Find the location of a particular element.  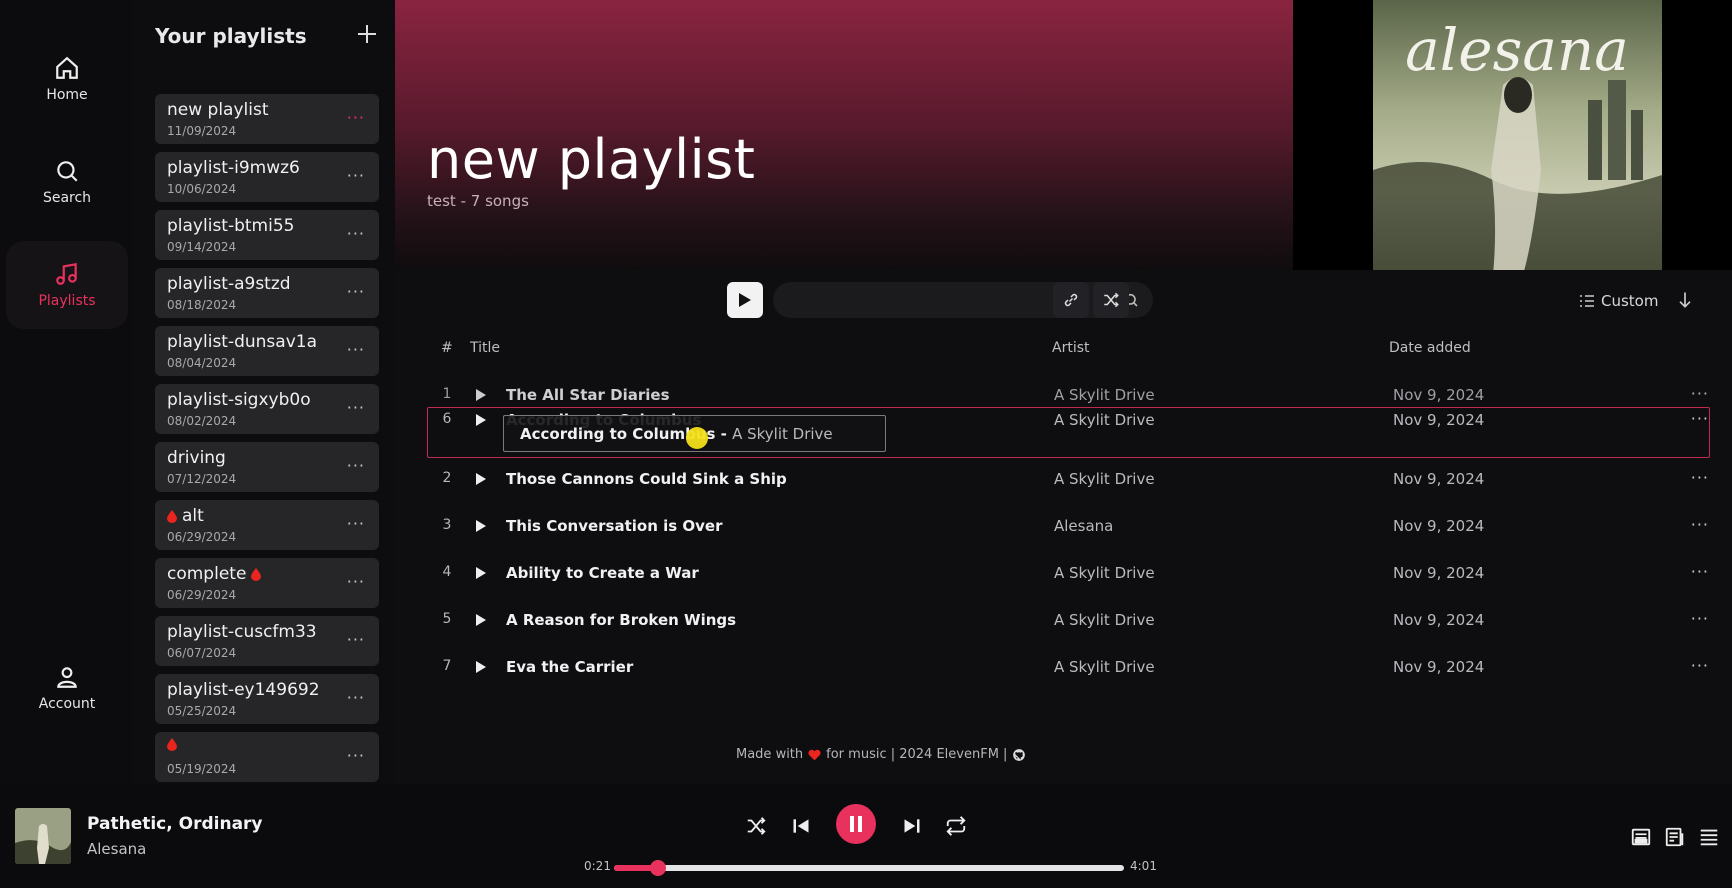

album-art-panel: alesana is located at coordinates (1512, 137).